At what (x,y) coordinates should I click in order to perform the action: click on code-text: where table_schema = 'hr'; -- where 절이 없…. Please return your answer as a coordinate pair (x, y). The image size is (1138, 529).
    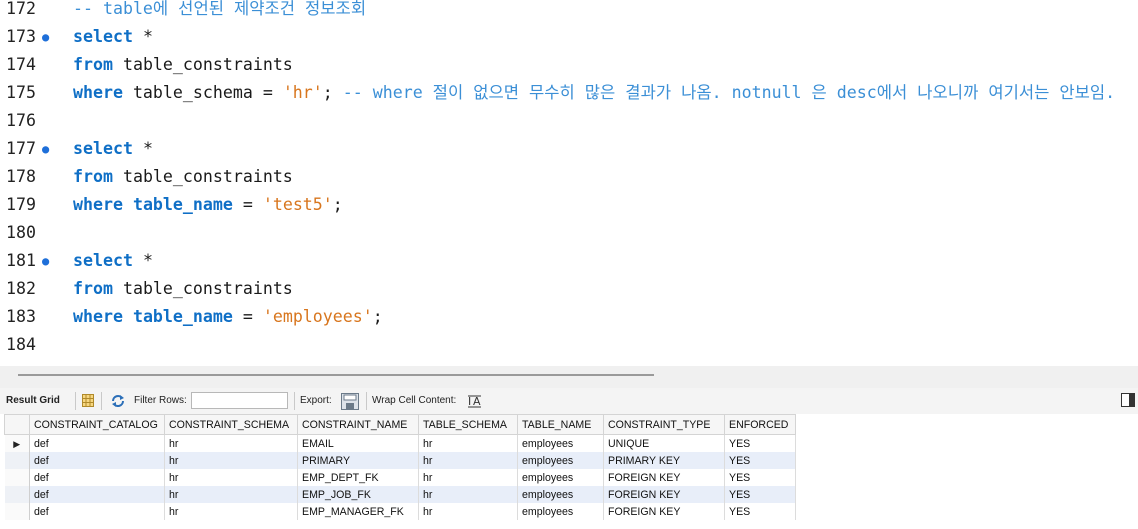
    Looking at the image, I should click on (594, 93).